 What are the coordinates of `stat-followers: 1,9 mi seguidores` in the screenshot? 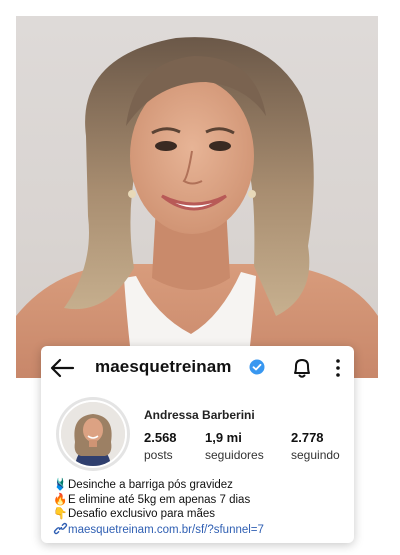 It's located at (234, 446).